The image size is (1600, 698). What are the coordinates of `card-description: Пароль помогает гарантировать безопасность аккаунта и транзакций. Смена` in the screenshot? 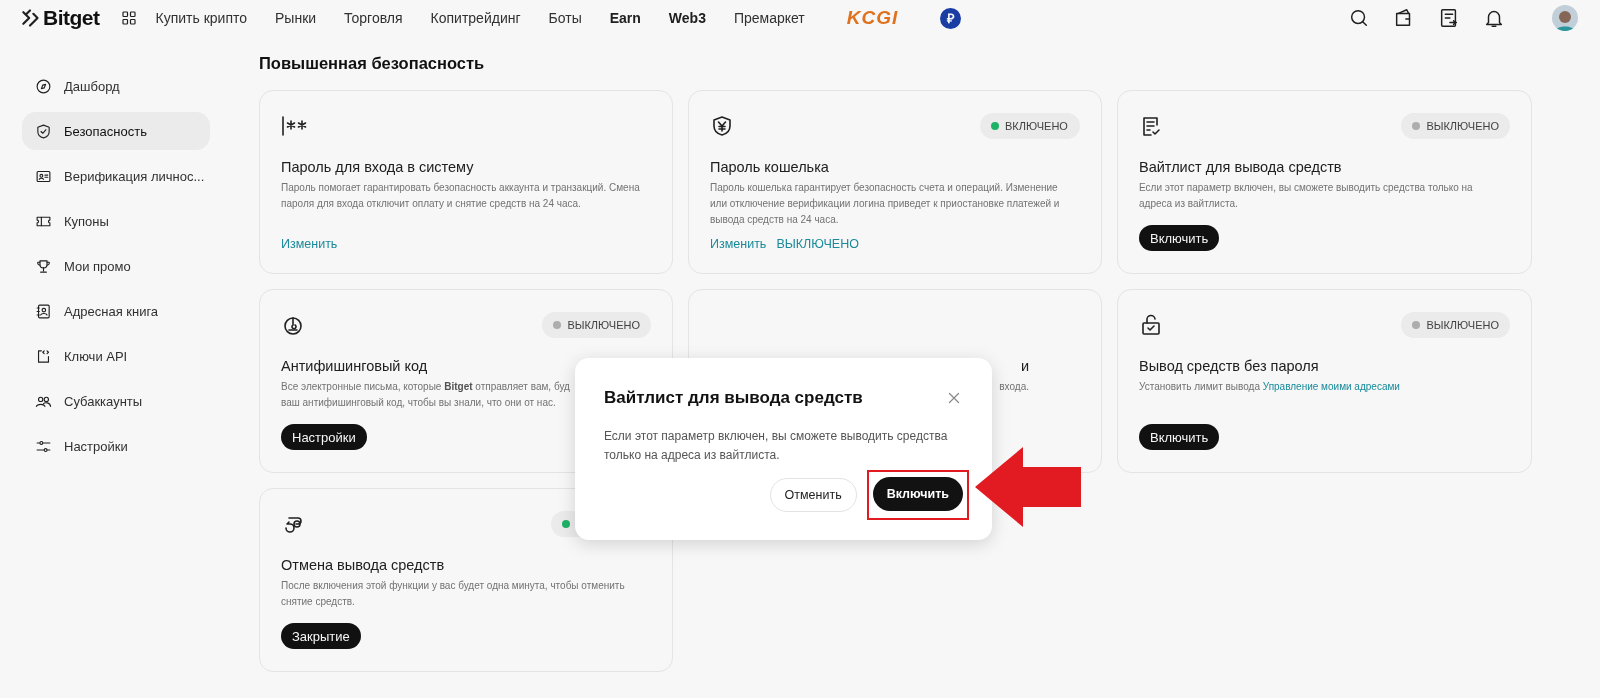 It's located at (461, 188).